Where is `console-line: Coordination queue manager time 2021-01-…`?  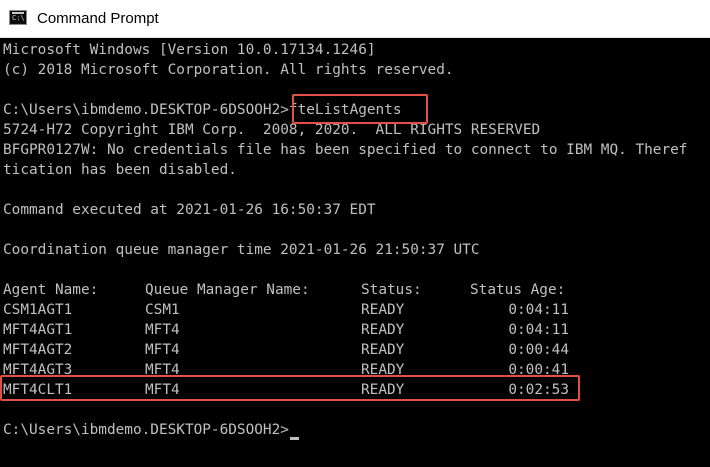 console-line: Coordination queue manager time 2021-01-… is located at coordinates (241, 250).